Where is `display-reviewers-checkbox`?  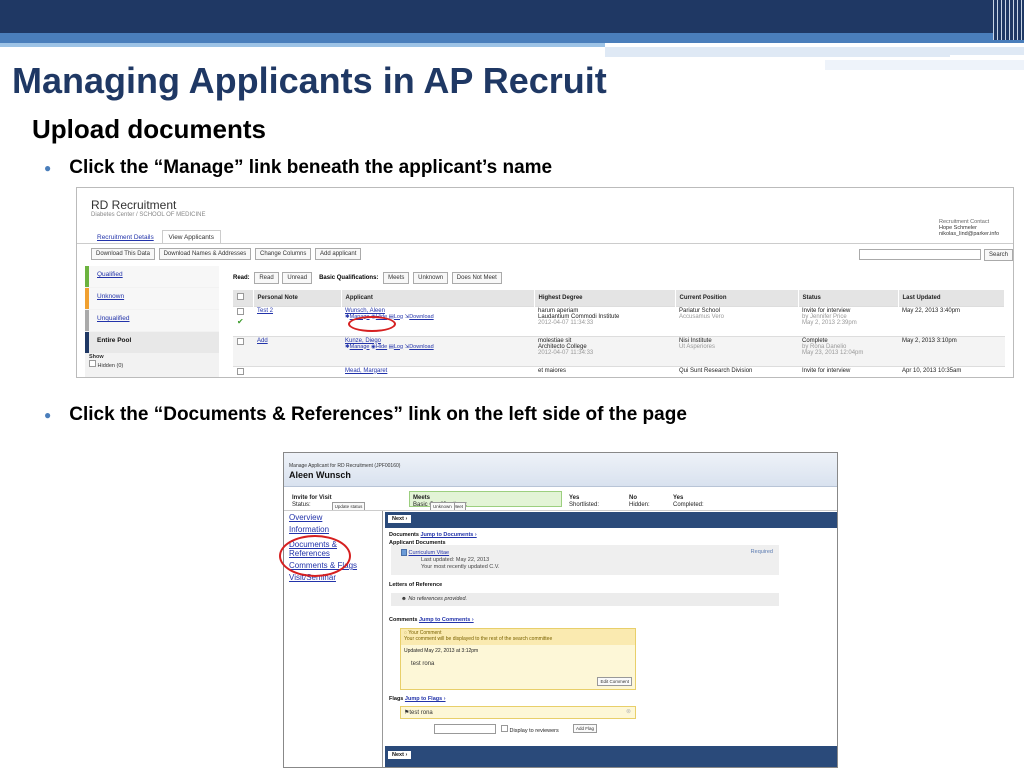
display-reviewers-checkbox is located at coordinates (504, 728).